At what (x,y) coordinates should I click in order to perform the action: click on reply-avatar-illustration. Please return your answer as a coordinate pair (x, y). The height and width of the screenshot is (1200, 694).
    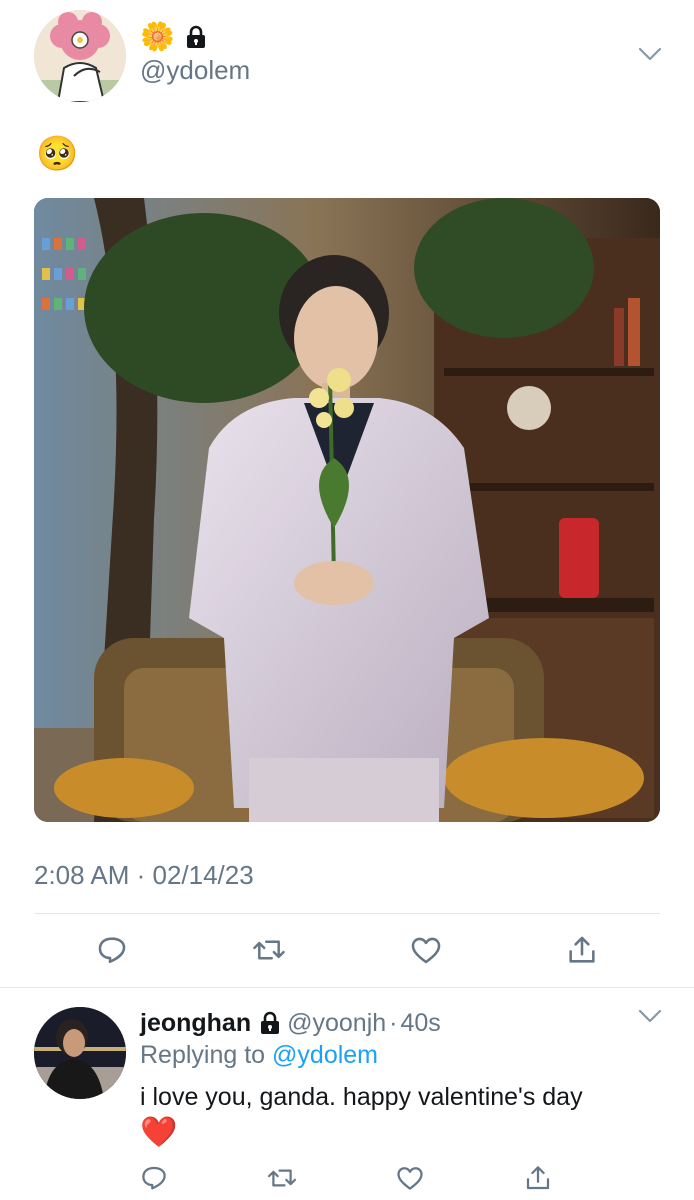
    Looking at the image, I should click on (80, 1053).